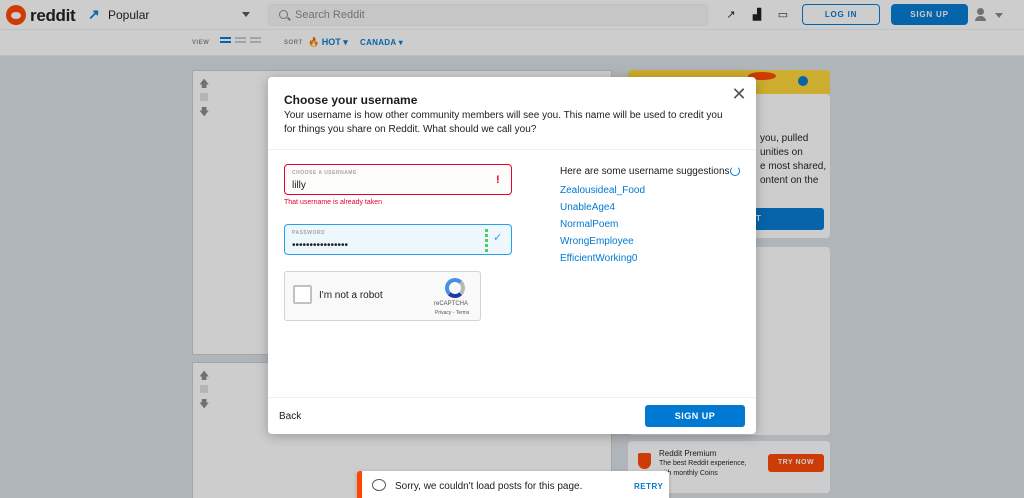 The height and width of the screenshot is (498, 1024). I want to click on recaptcha-checkbox, so click(302, 294).